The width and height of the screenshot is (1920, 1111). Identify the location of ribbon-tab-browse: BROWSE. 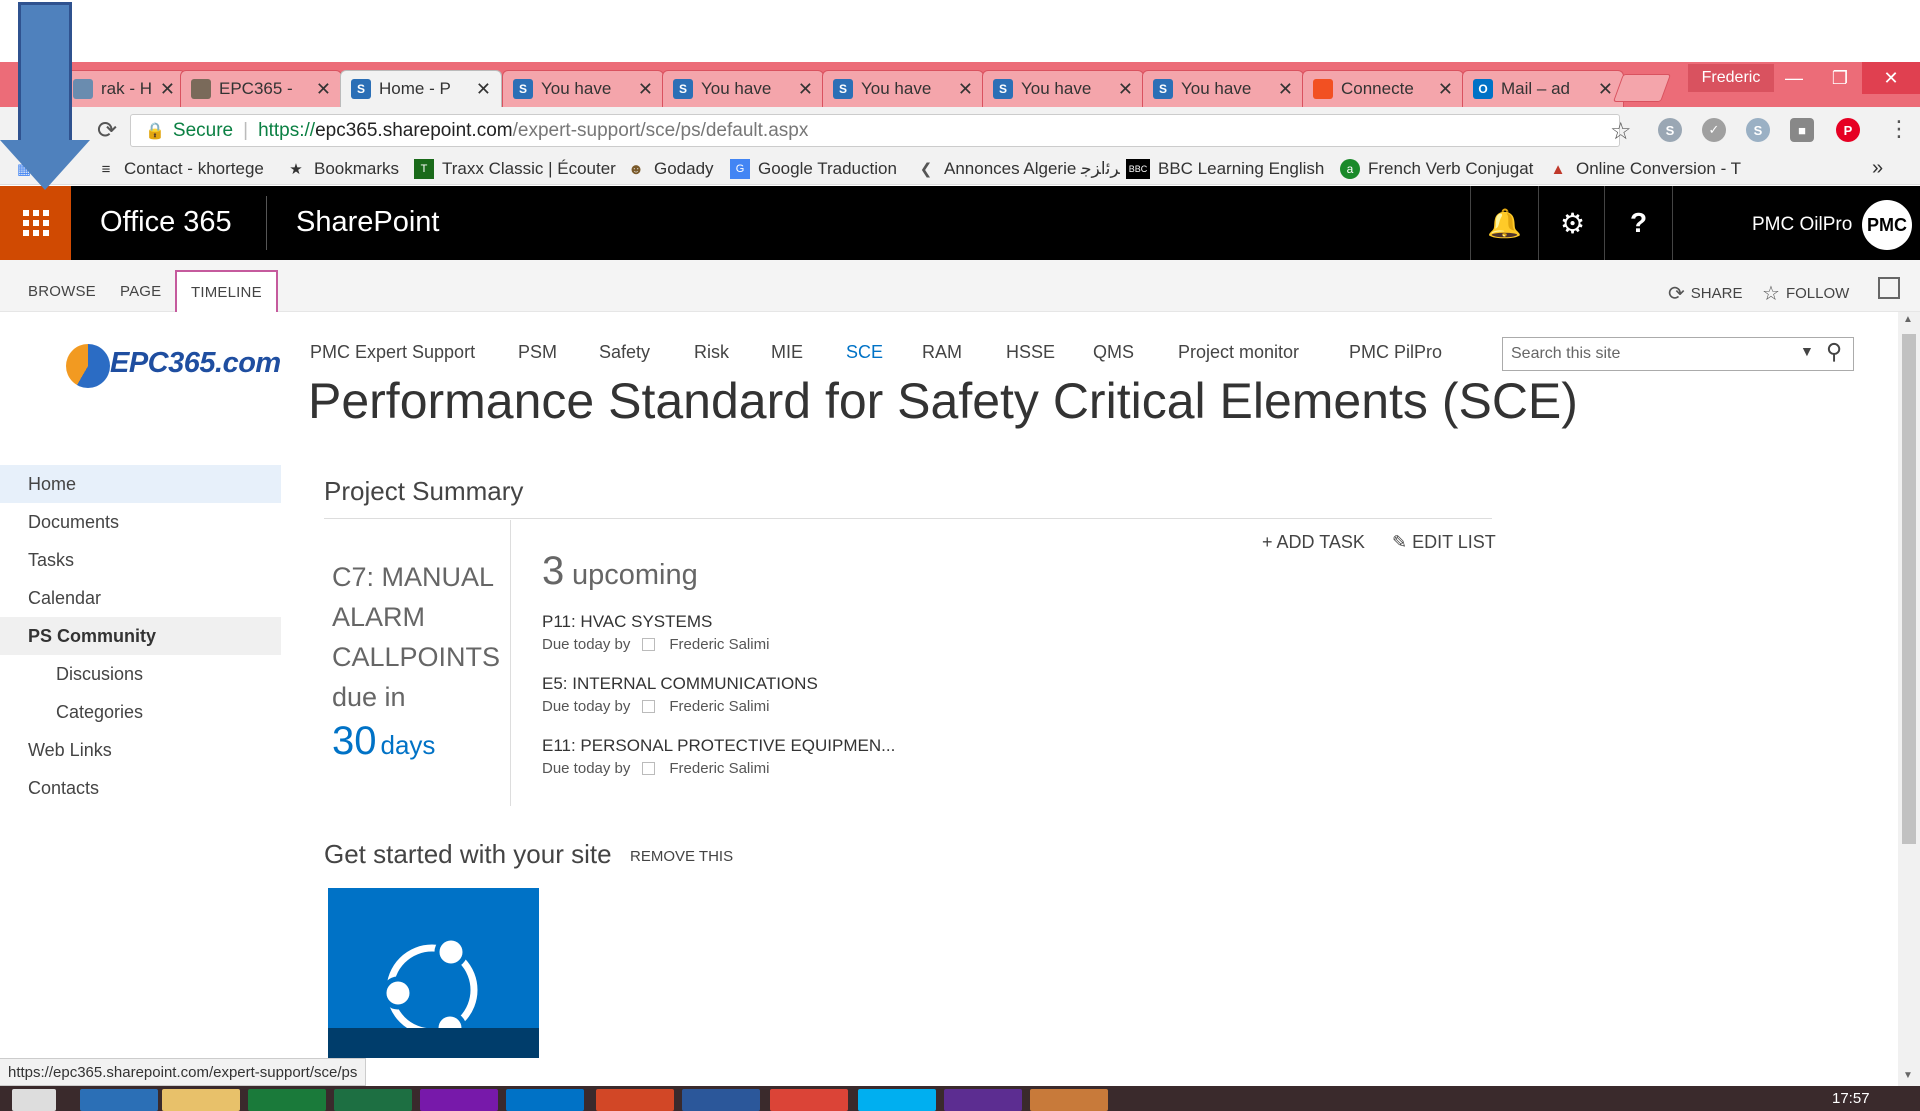
(62, 291).